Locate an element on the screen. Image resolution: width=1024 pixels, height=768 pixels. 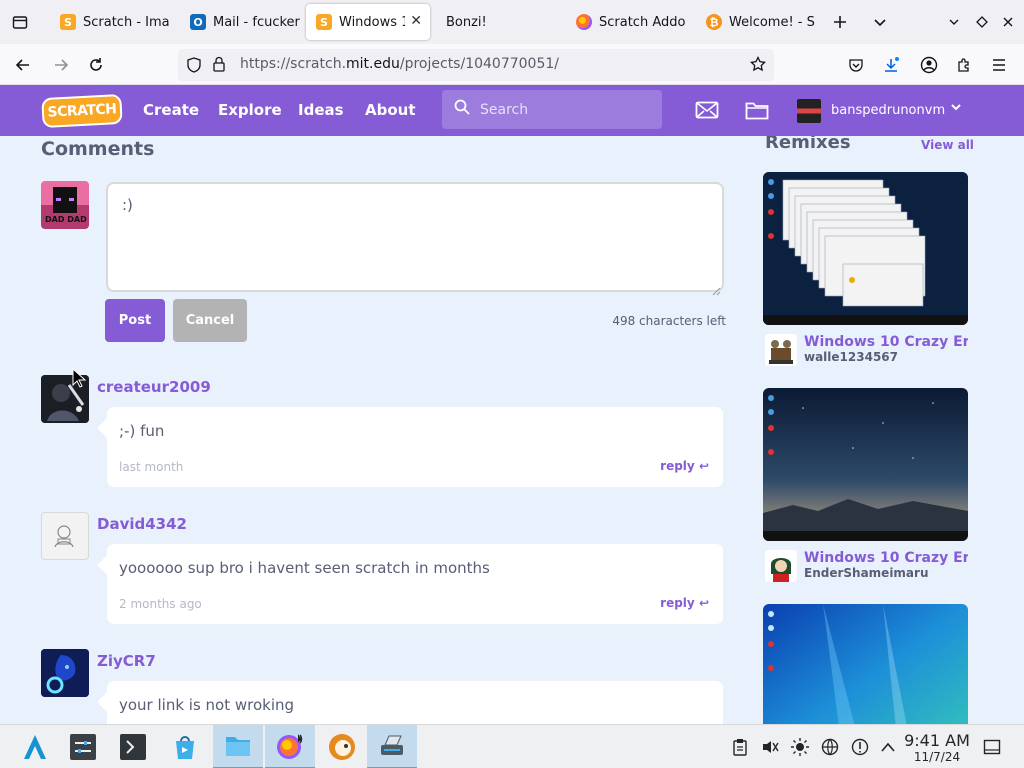
tab-list-icon is located at coordinates (20, 22).